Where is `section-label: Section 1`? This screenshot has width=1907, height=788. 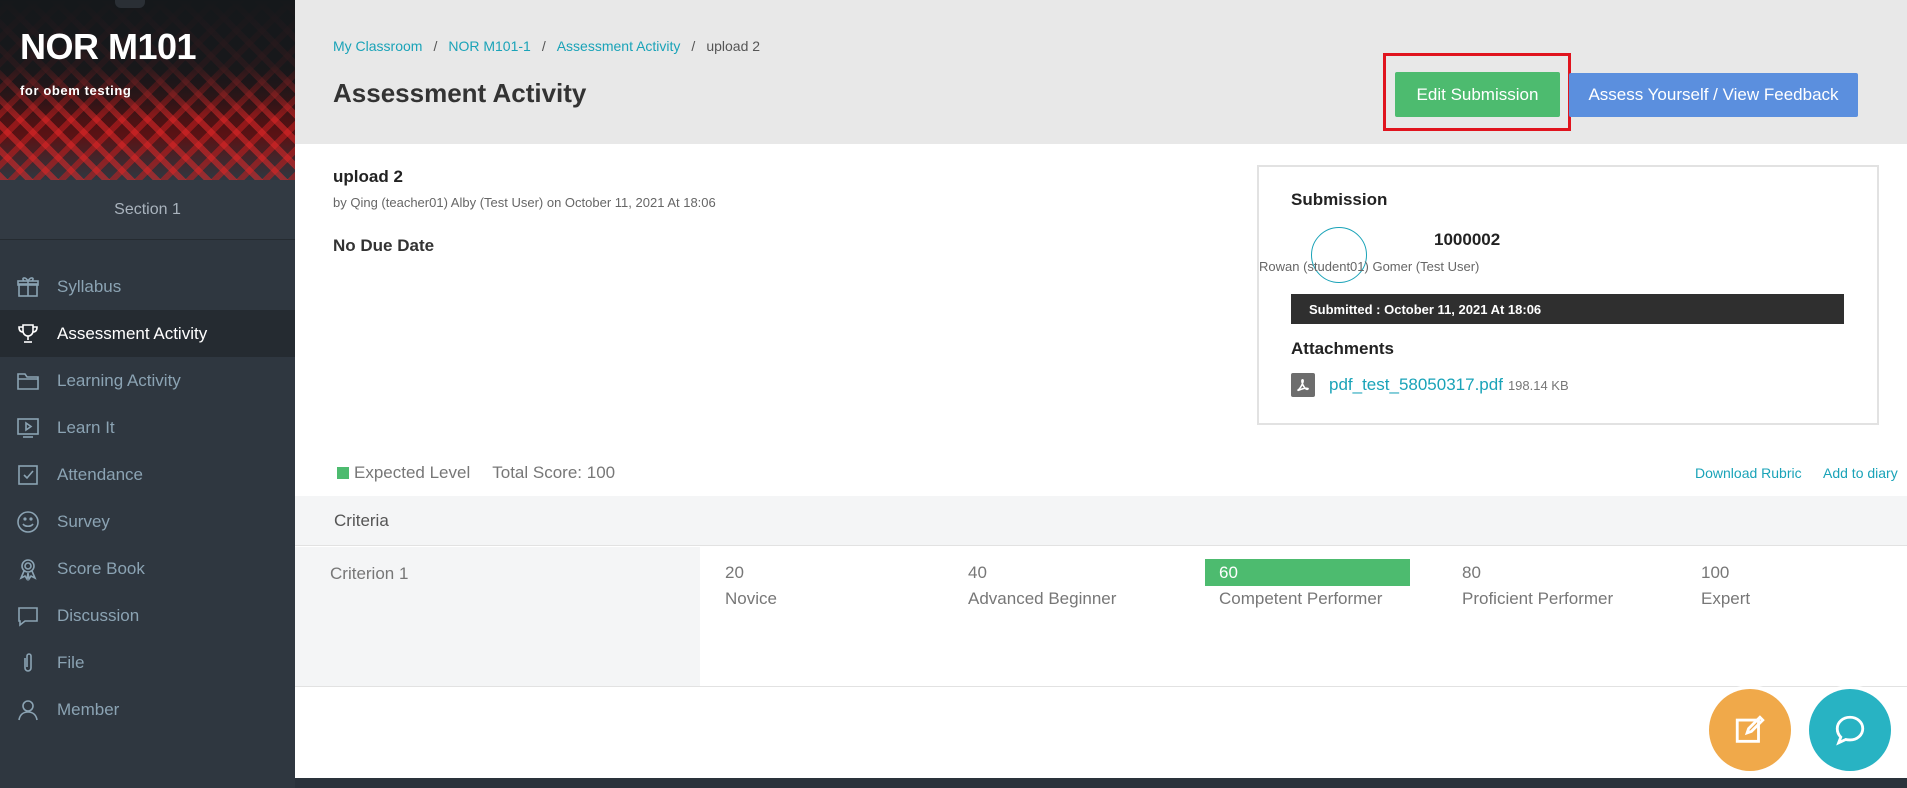
section-label: Section 1 is located at coordinates (147, 210).